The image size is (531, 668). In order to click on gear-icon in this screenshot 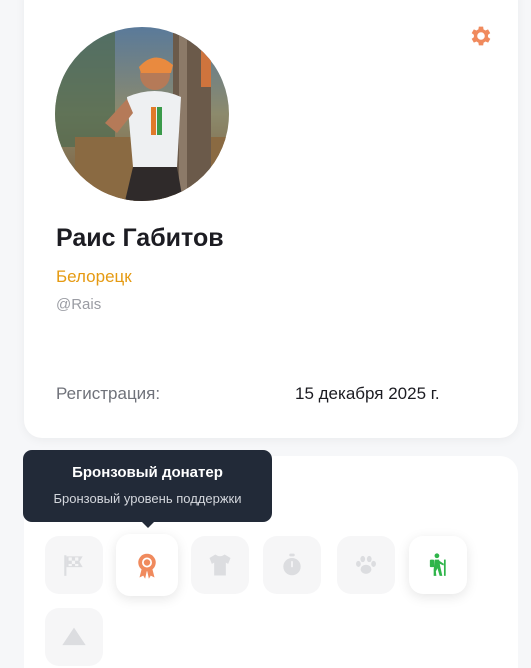, I will do `click(481, 36)`.